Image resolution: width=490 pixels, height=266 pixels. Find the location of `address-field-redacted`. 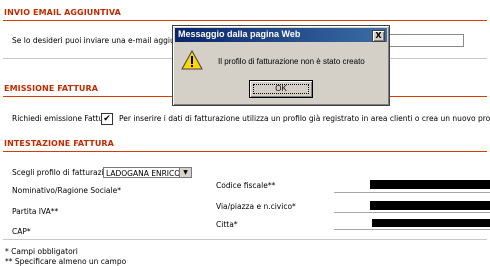

address-field-redacted is located at coordinates (430, 205).